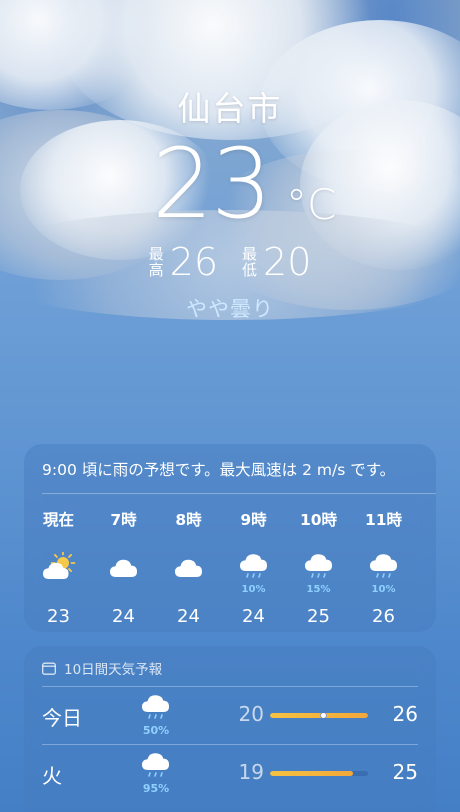  I want to click on rain-cloud-icon: 15%, so click(318, 569).